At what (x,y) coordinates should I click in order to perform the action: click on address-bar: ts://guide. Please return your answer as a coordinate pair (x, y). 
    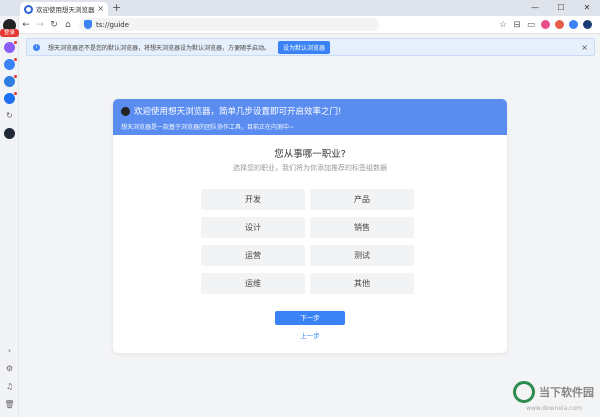
    Looking at the image, I should click on (229, 24).